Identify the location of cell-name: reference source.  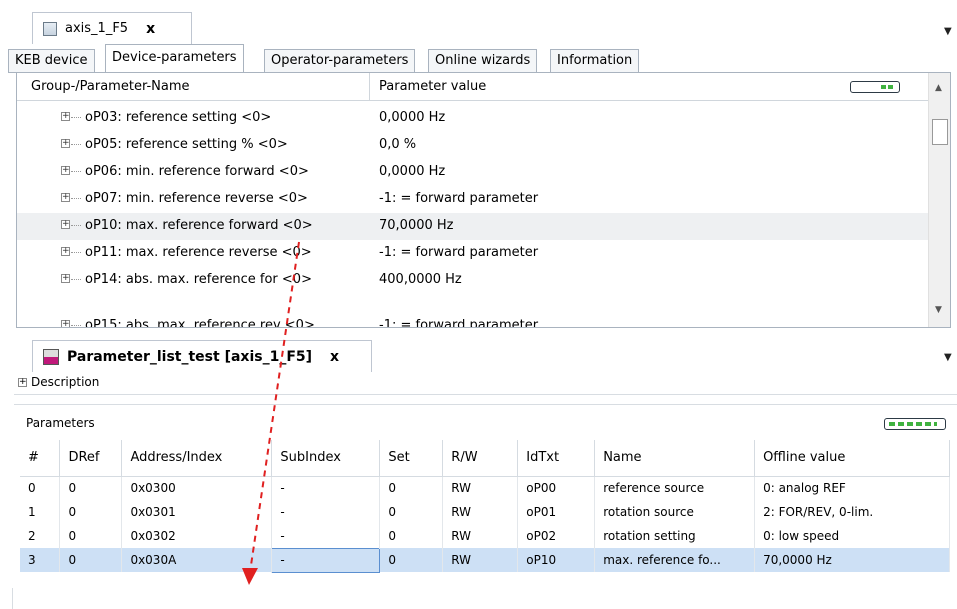
(675, 488).